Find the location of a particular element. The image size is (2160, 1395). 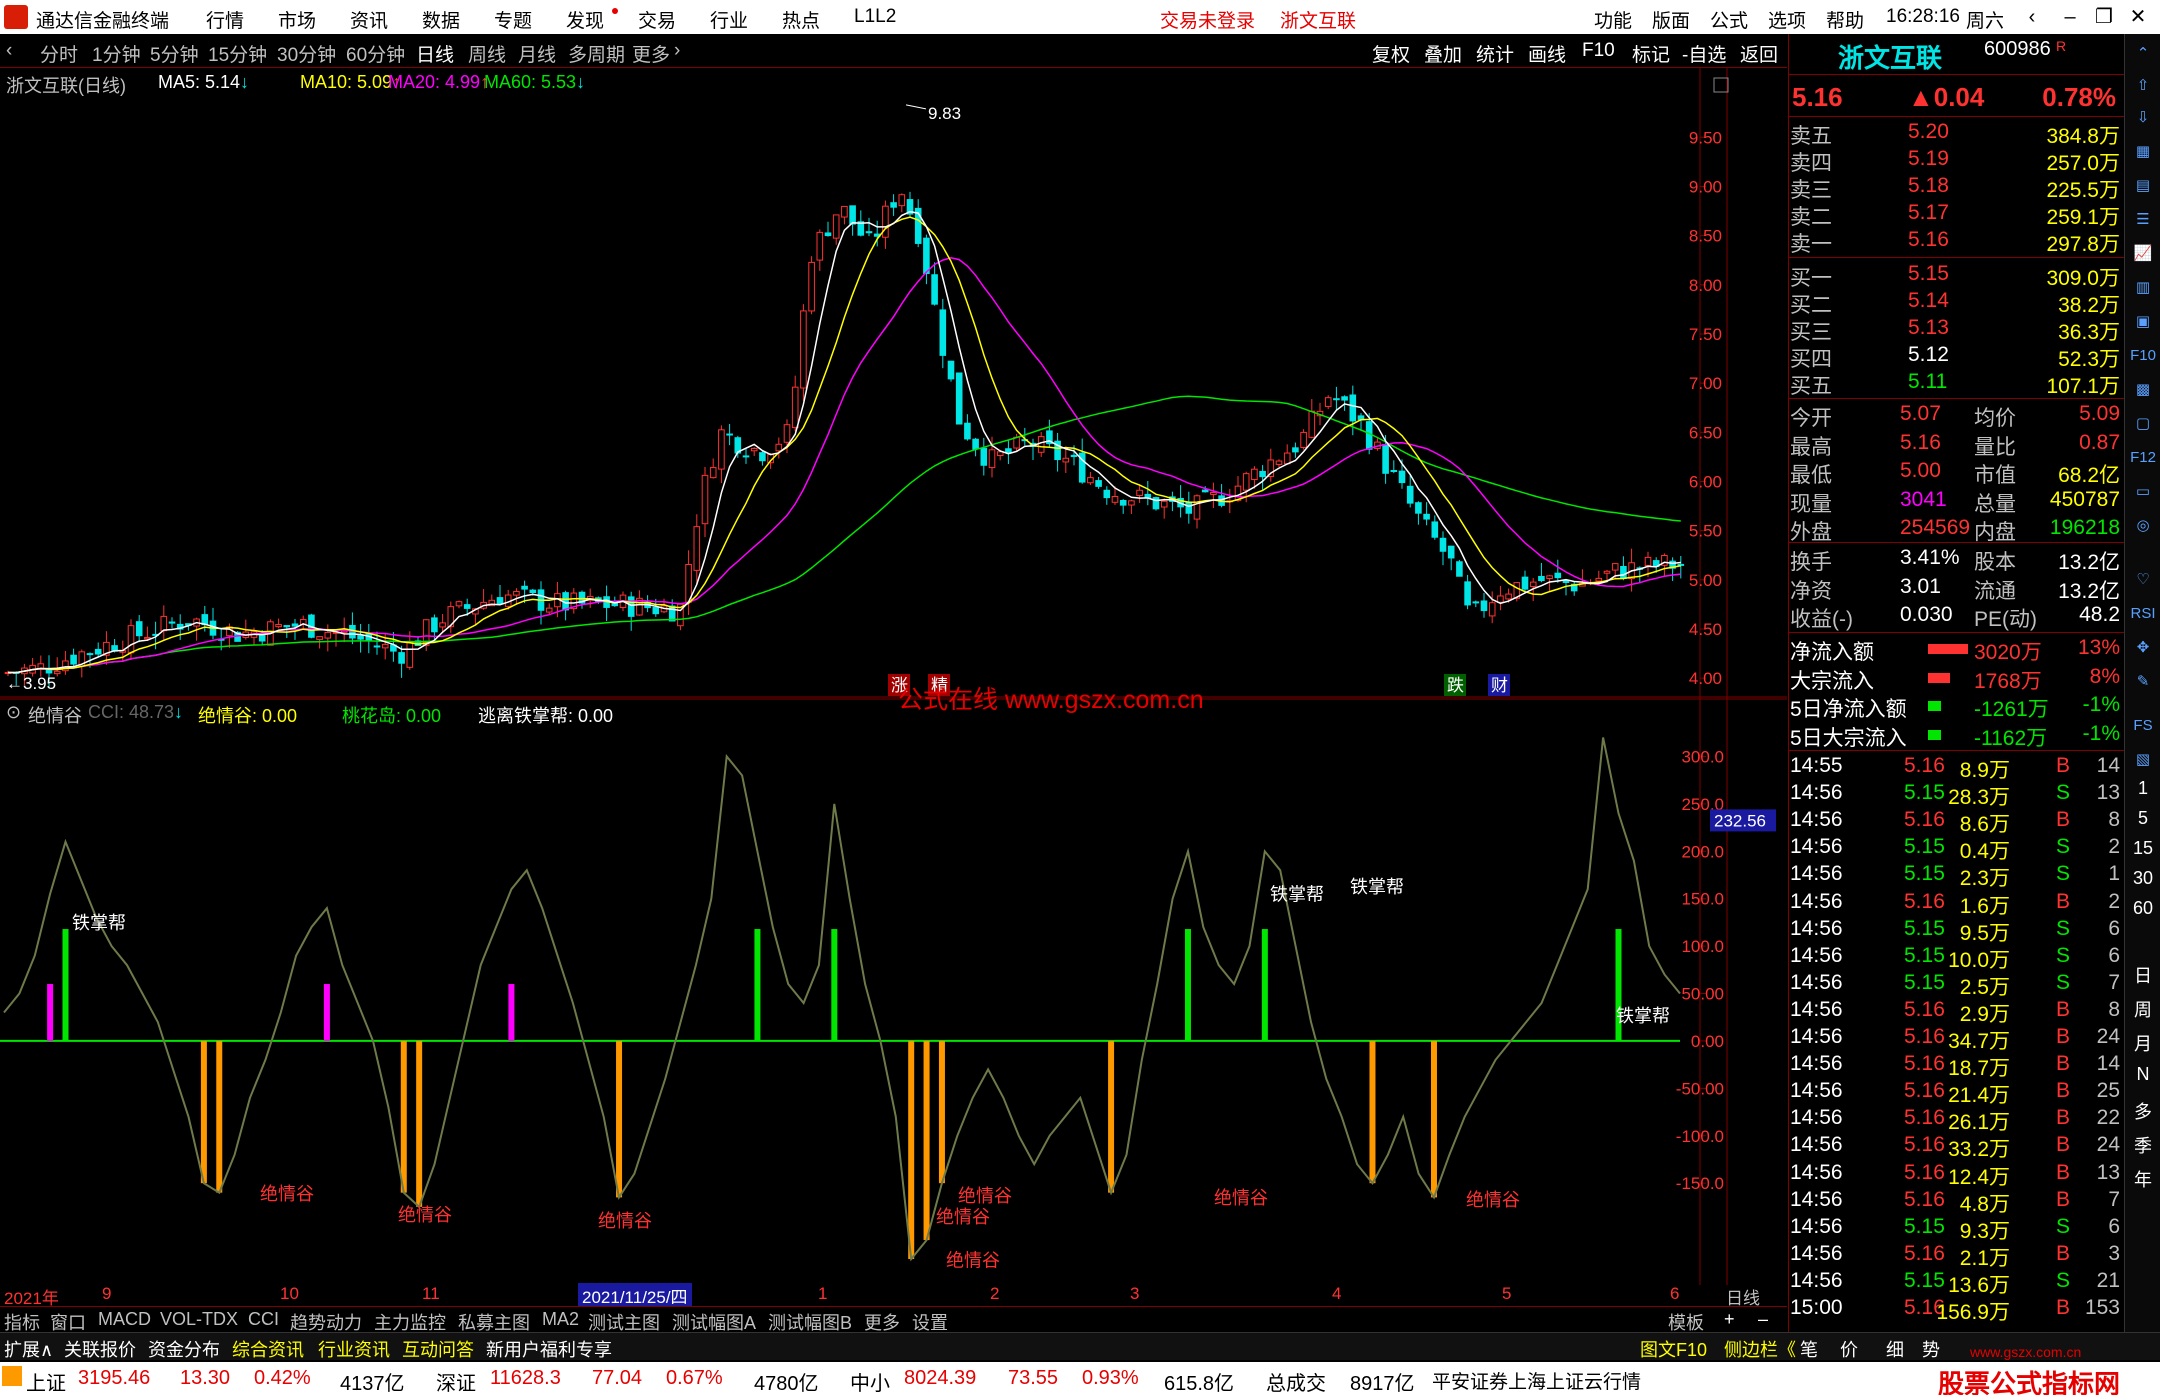

tab-macd: MACD is located at coordinates (124, 1319).